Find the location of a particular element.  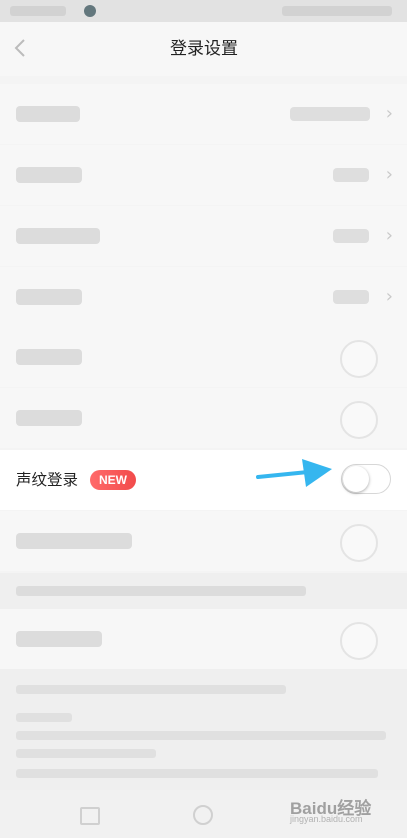

status-app-icon is located at coordinates (90, 11).